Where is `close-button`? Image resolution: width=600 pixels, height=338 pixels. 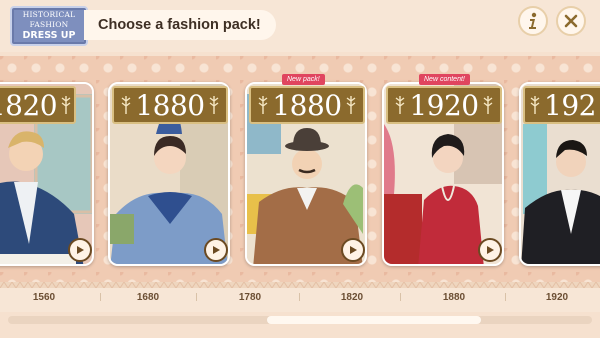
close-button is located at coordinates (571, 21).